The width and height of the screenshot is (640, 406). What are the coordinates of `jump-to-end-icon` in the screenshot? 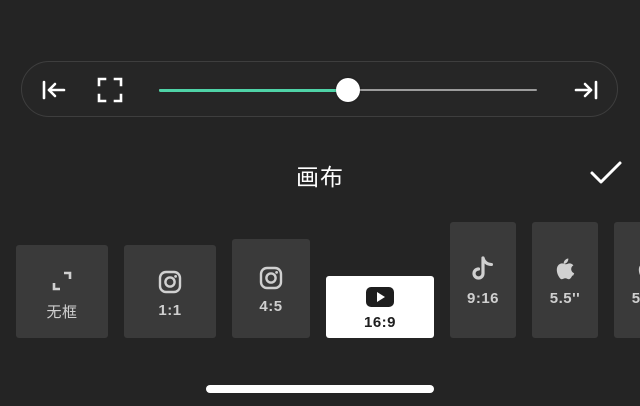 It's located at (586, 90).